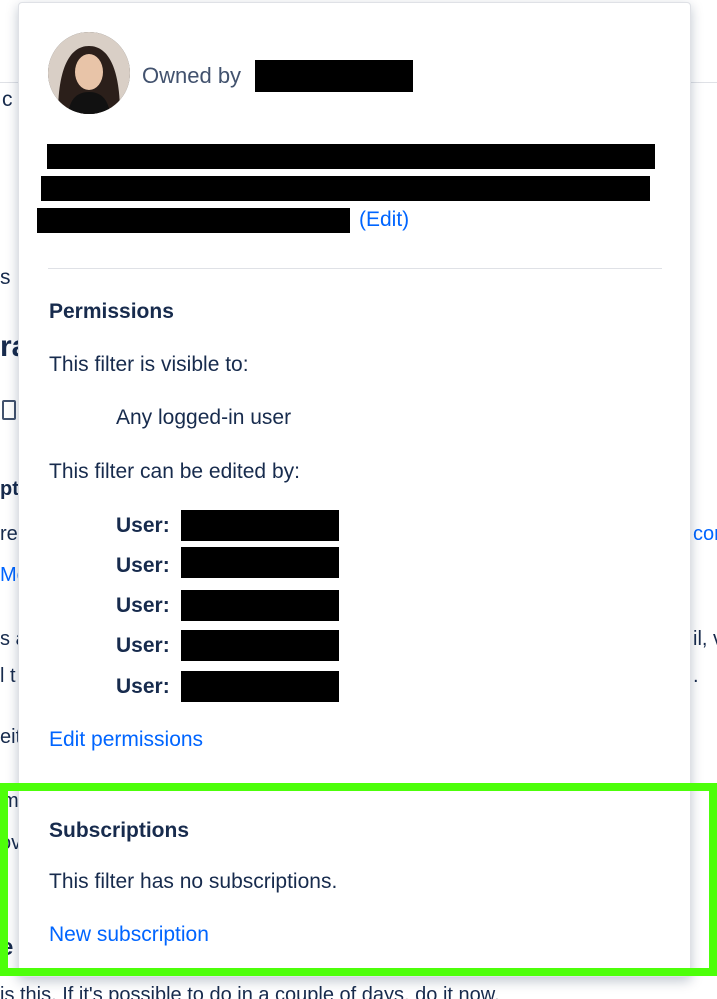 The width and height of the screenshot is (717, 999). Describe the element at coordinates (119, 830) in the screenshot. I see `subscriptions-heading: Subscriptions` at that location.